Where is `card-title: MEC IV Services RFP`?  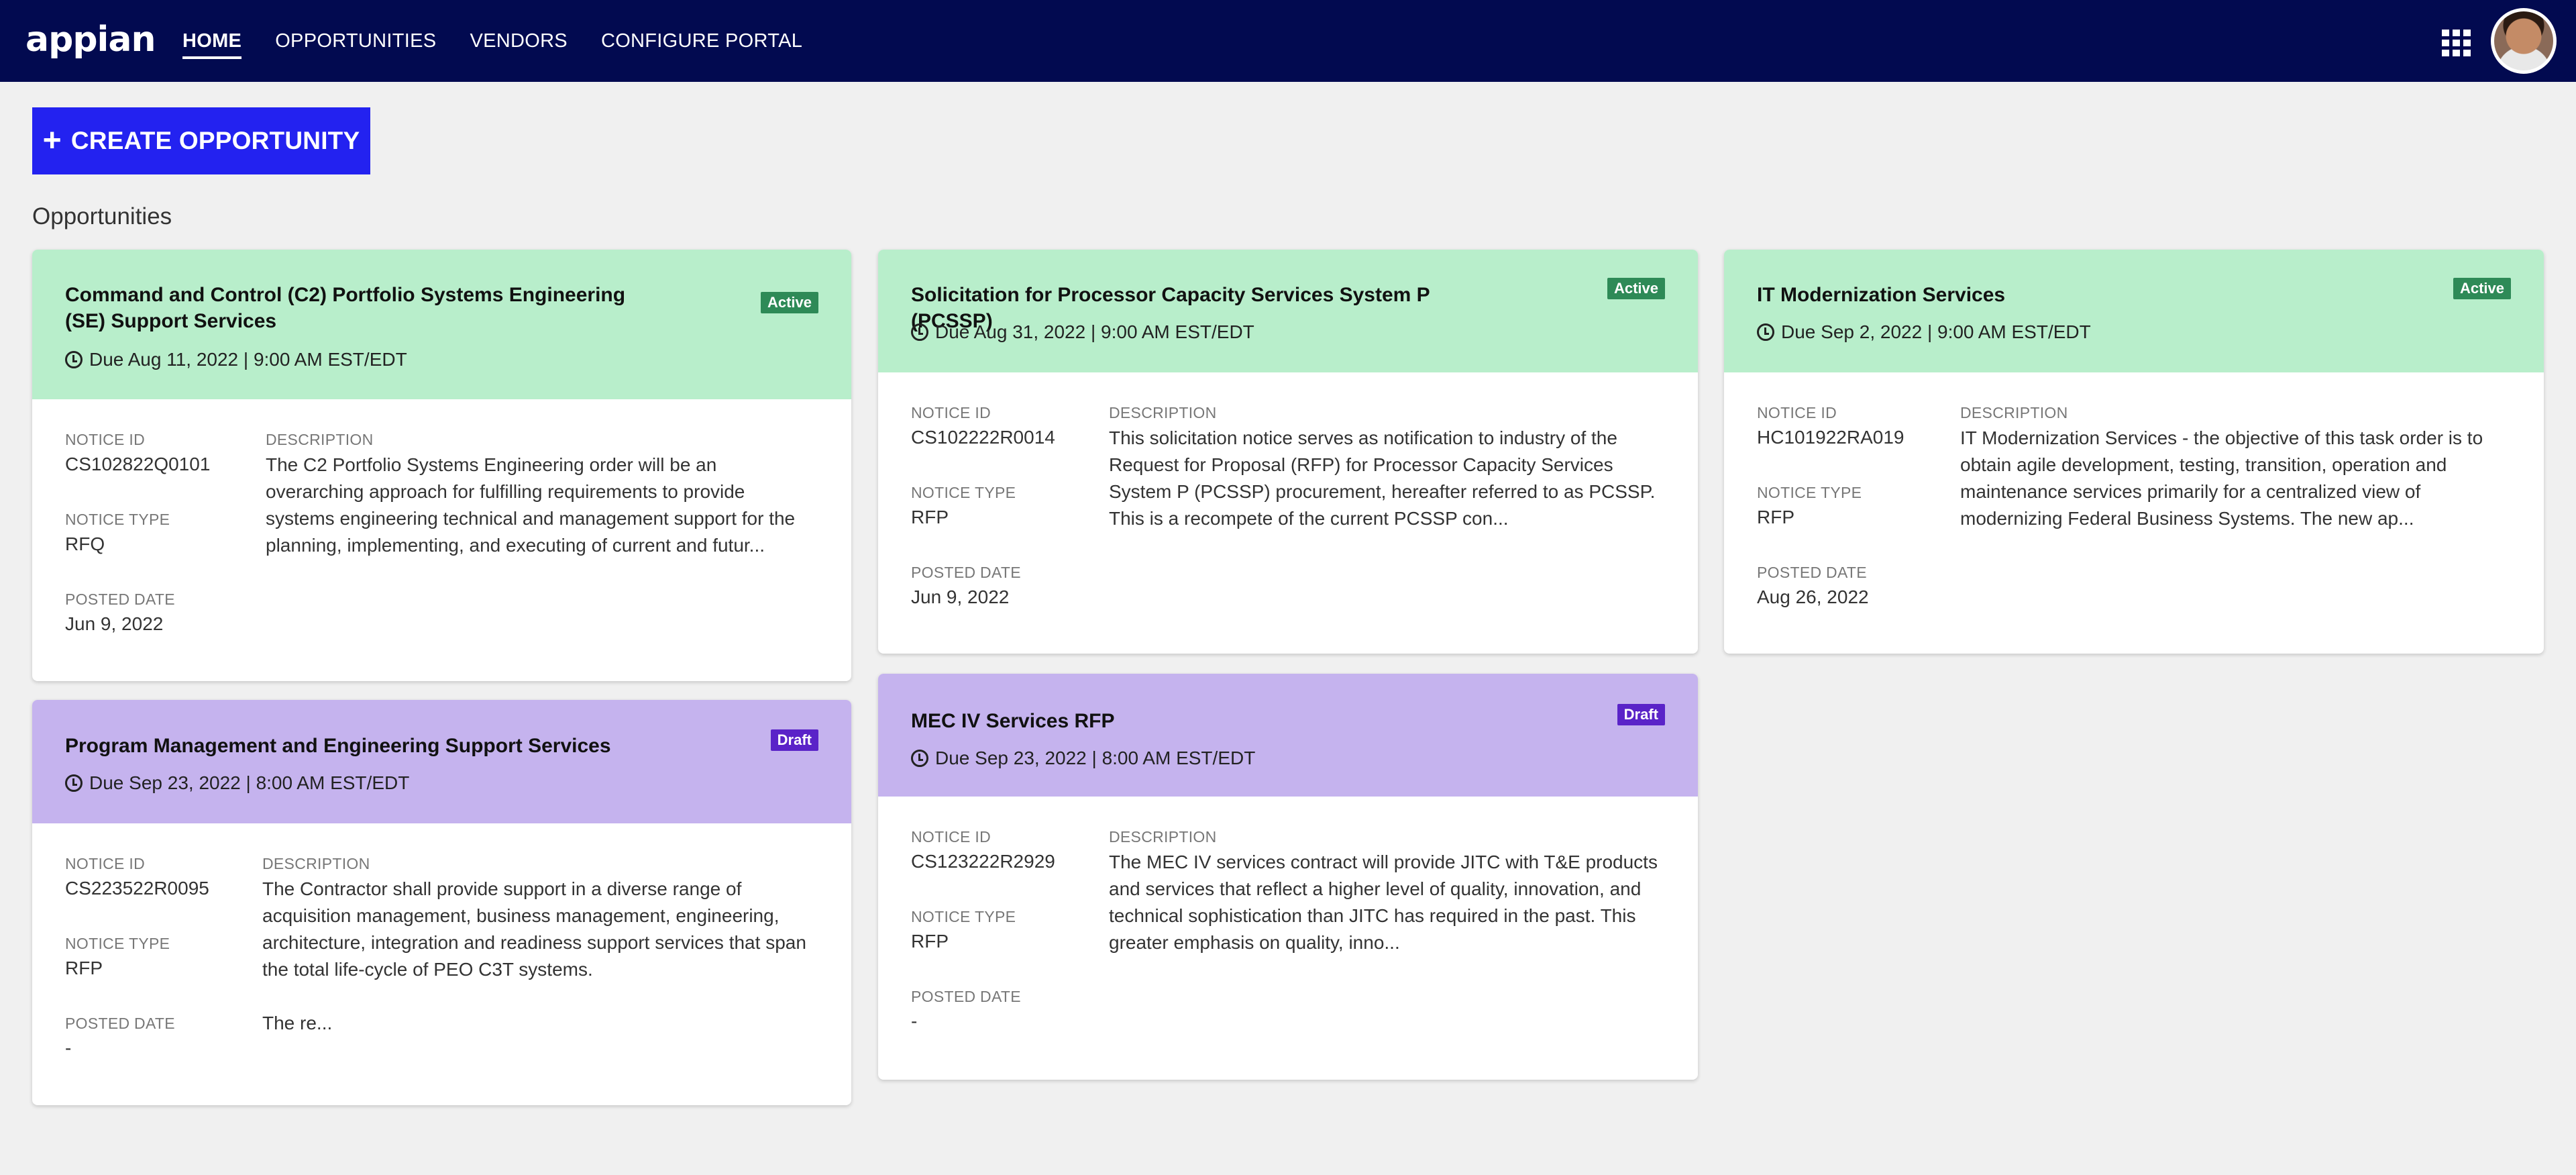 card-title: MEC IV Services RFP is located at coordinates (1013, 721).